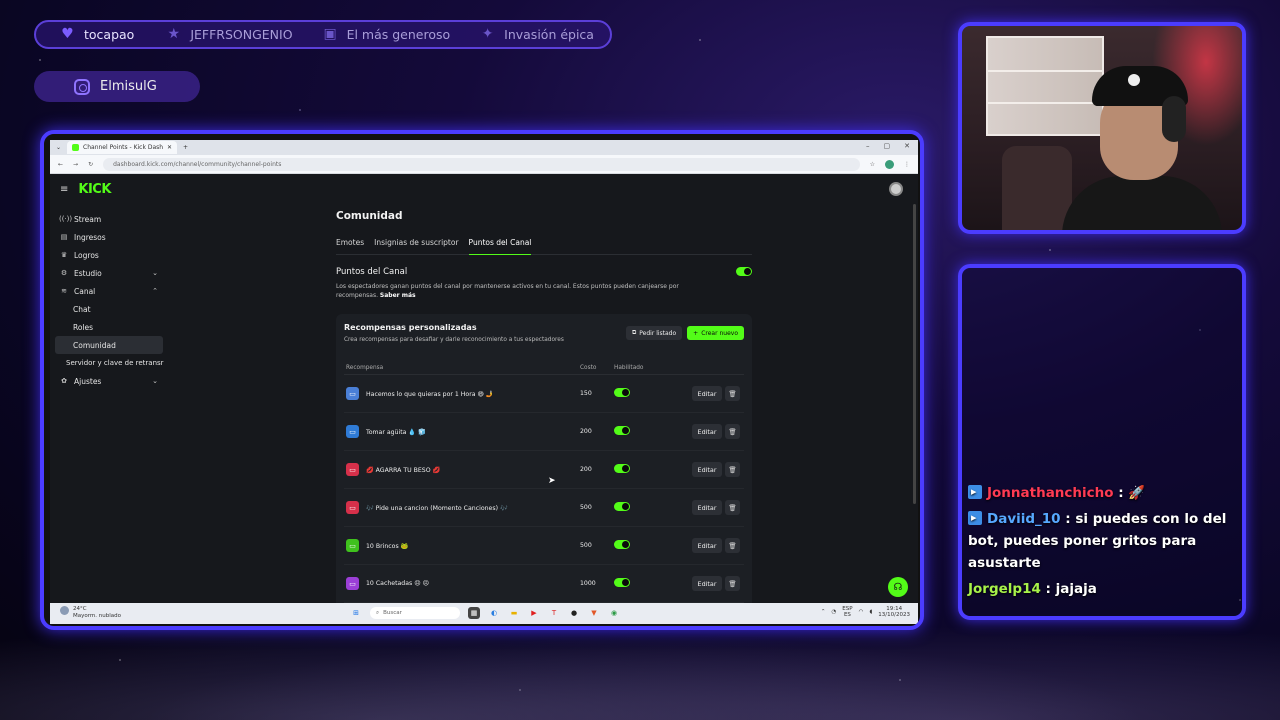 The image size is (1280, 720). What do you see at coordinates (887, 146) in the screenshot?
I see `maximize-icon: ▢` at bounding box center [887, 146].